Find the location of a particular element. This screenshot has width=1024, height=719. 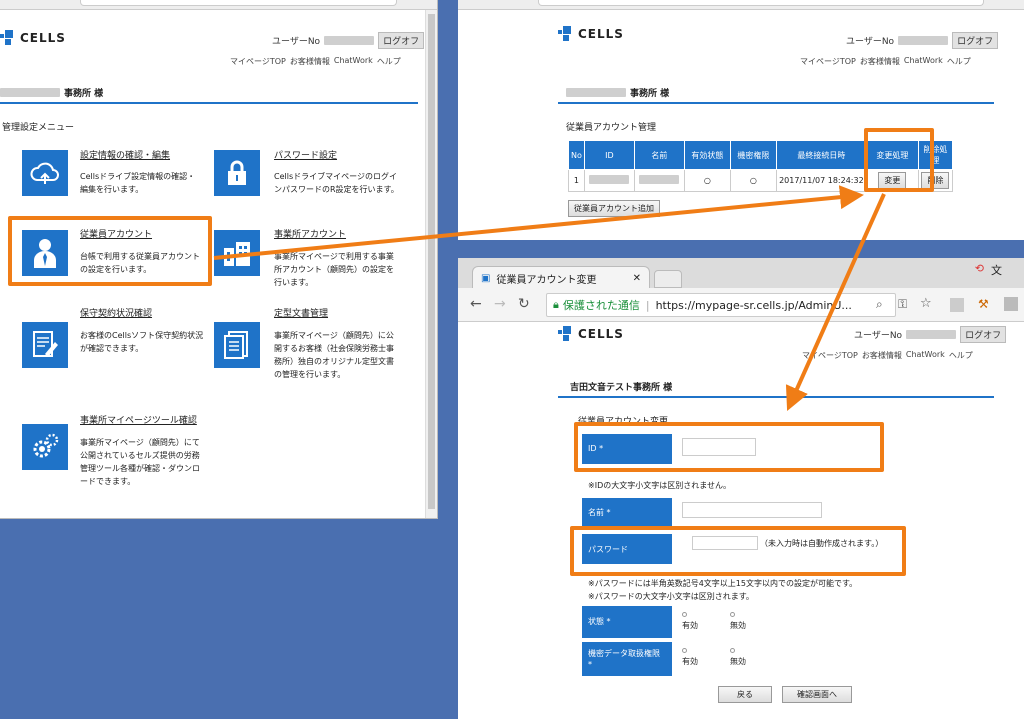

id-note: ※IDの大文字小文字は区別されません。 is located at coordinates (659, 485).